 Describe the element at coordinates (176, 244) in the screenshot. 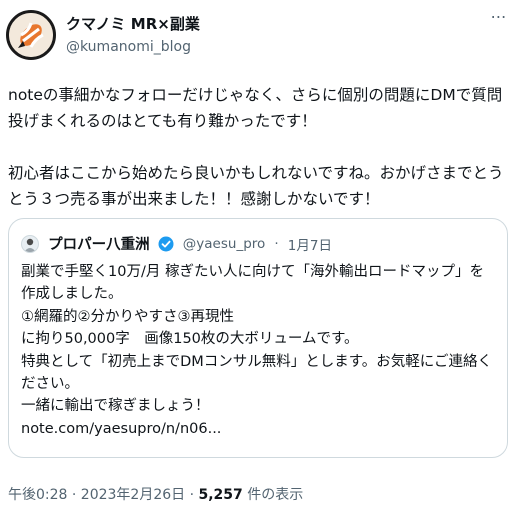

I see `quoted-tweet-header: プロパー八重洲 @yaesu_pro · 1月7日` at that location.